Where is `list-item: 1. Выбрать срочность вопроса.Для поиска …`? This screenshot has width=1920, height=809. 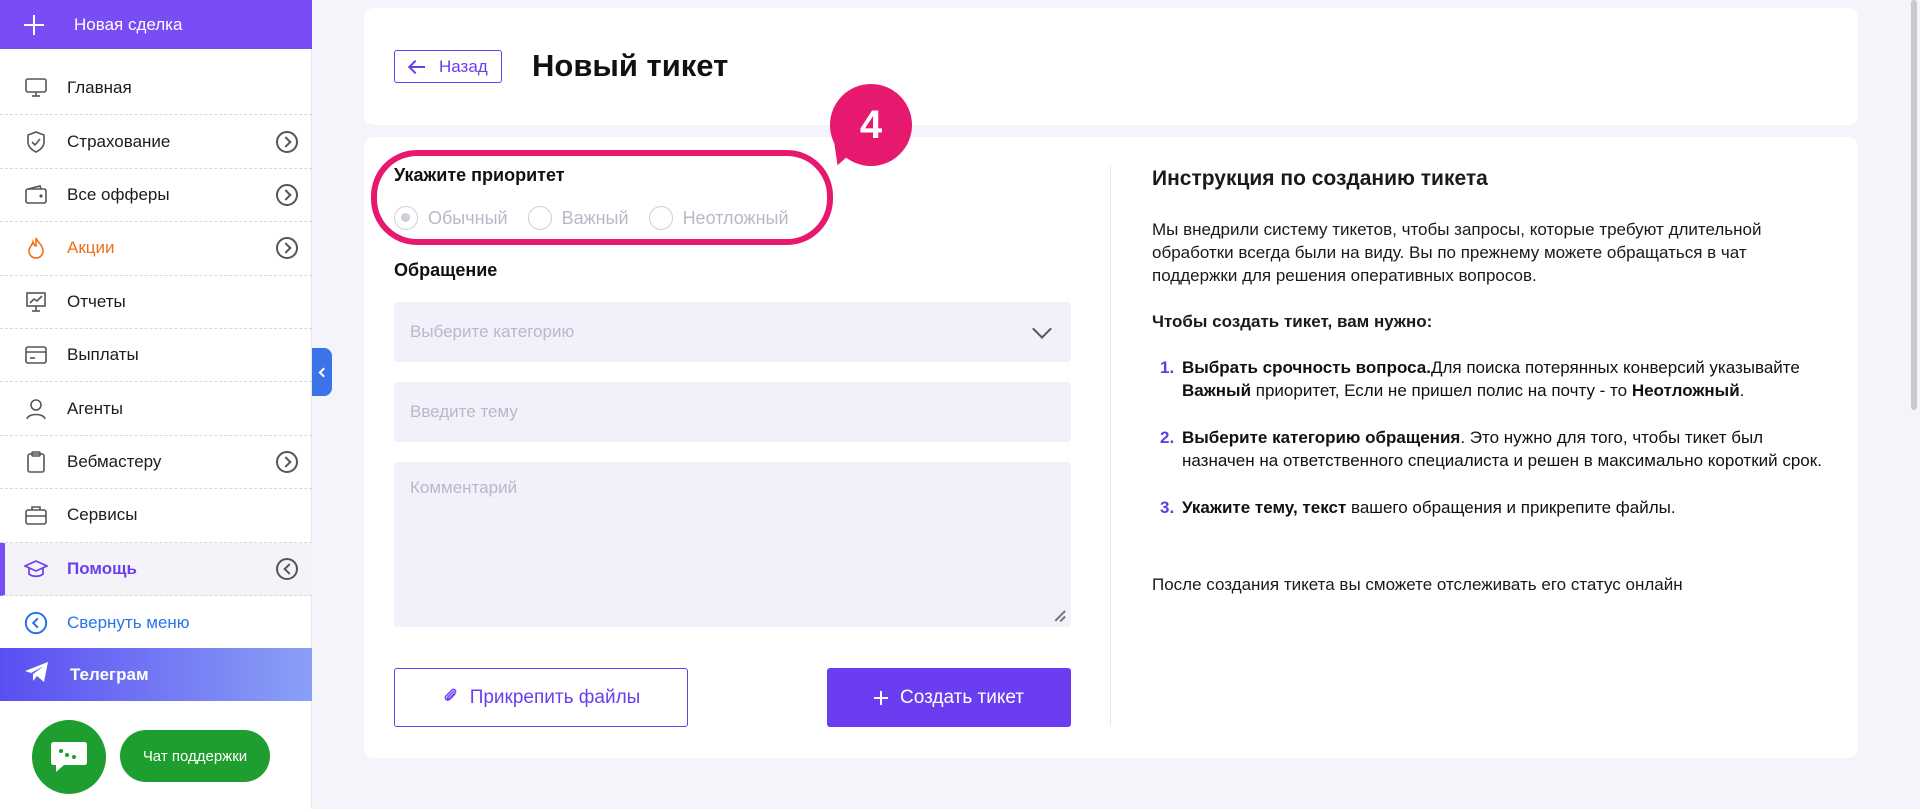
list-item: 1. Выбрать срочность вопроса.Для поиска … is located at coordinates (1500, 379).